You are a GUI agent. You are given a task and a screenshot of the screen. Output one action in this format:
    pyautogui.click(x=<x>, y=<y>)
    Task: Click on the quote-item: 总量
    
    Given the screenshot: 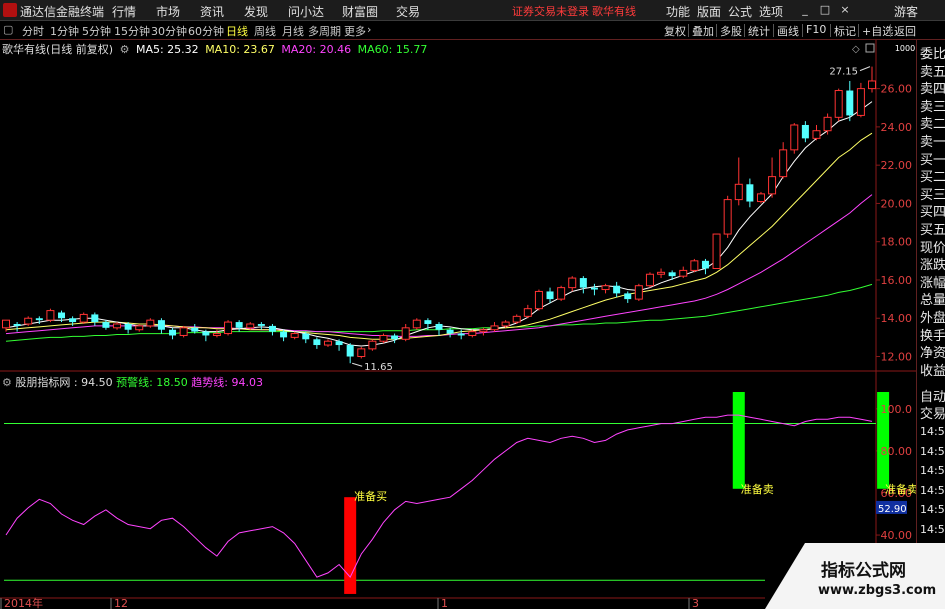 What is the action you would take?
    pyautogui.click(x=932, y=301)
    